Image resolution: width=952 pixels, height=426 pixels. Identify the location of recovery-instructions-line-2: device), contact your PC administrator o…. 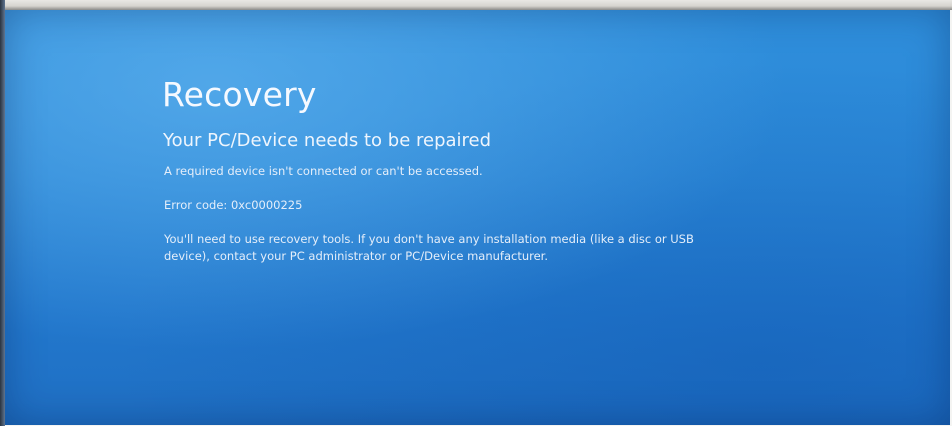
(356, 256).